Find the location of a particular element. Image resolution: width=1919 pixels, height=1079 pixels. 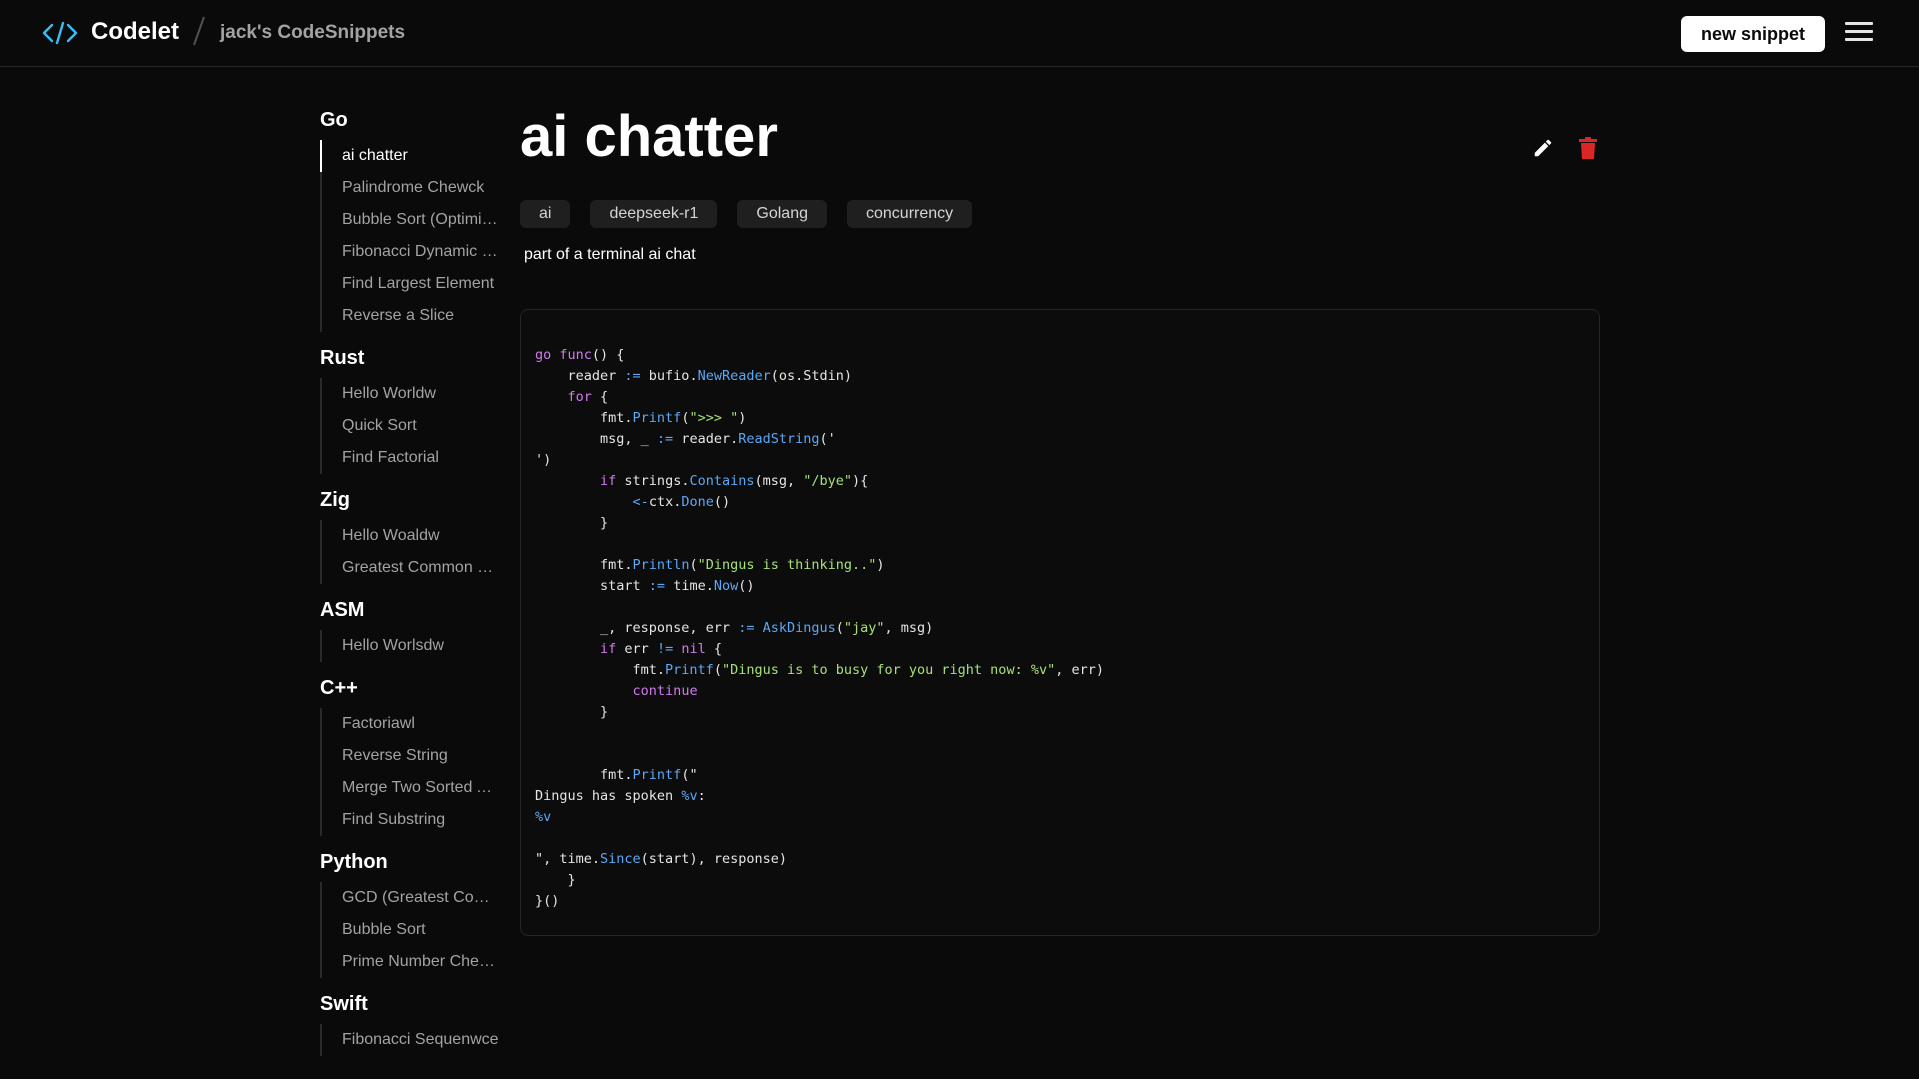

sidebar-group: ASM Hello Worlsdw is located at coordinates (410, 630).